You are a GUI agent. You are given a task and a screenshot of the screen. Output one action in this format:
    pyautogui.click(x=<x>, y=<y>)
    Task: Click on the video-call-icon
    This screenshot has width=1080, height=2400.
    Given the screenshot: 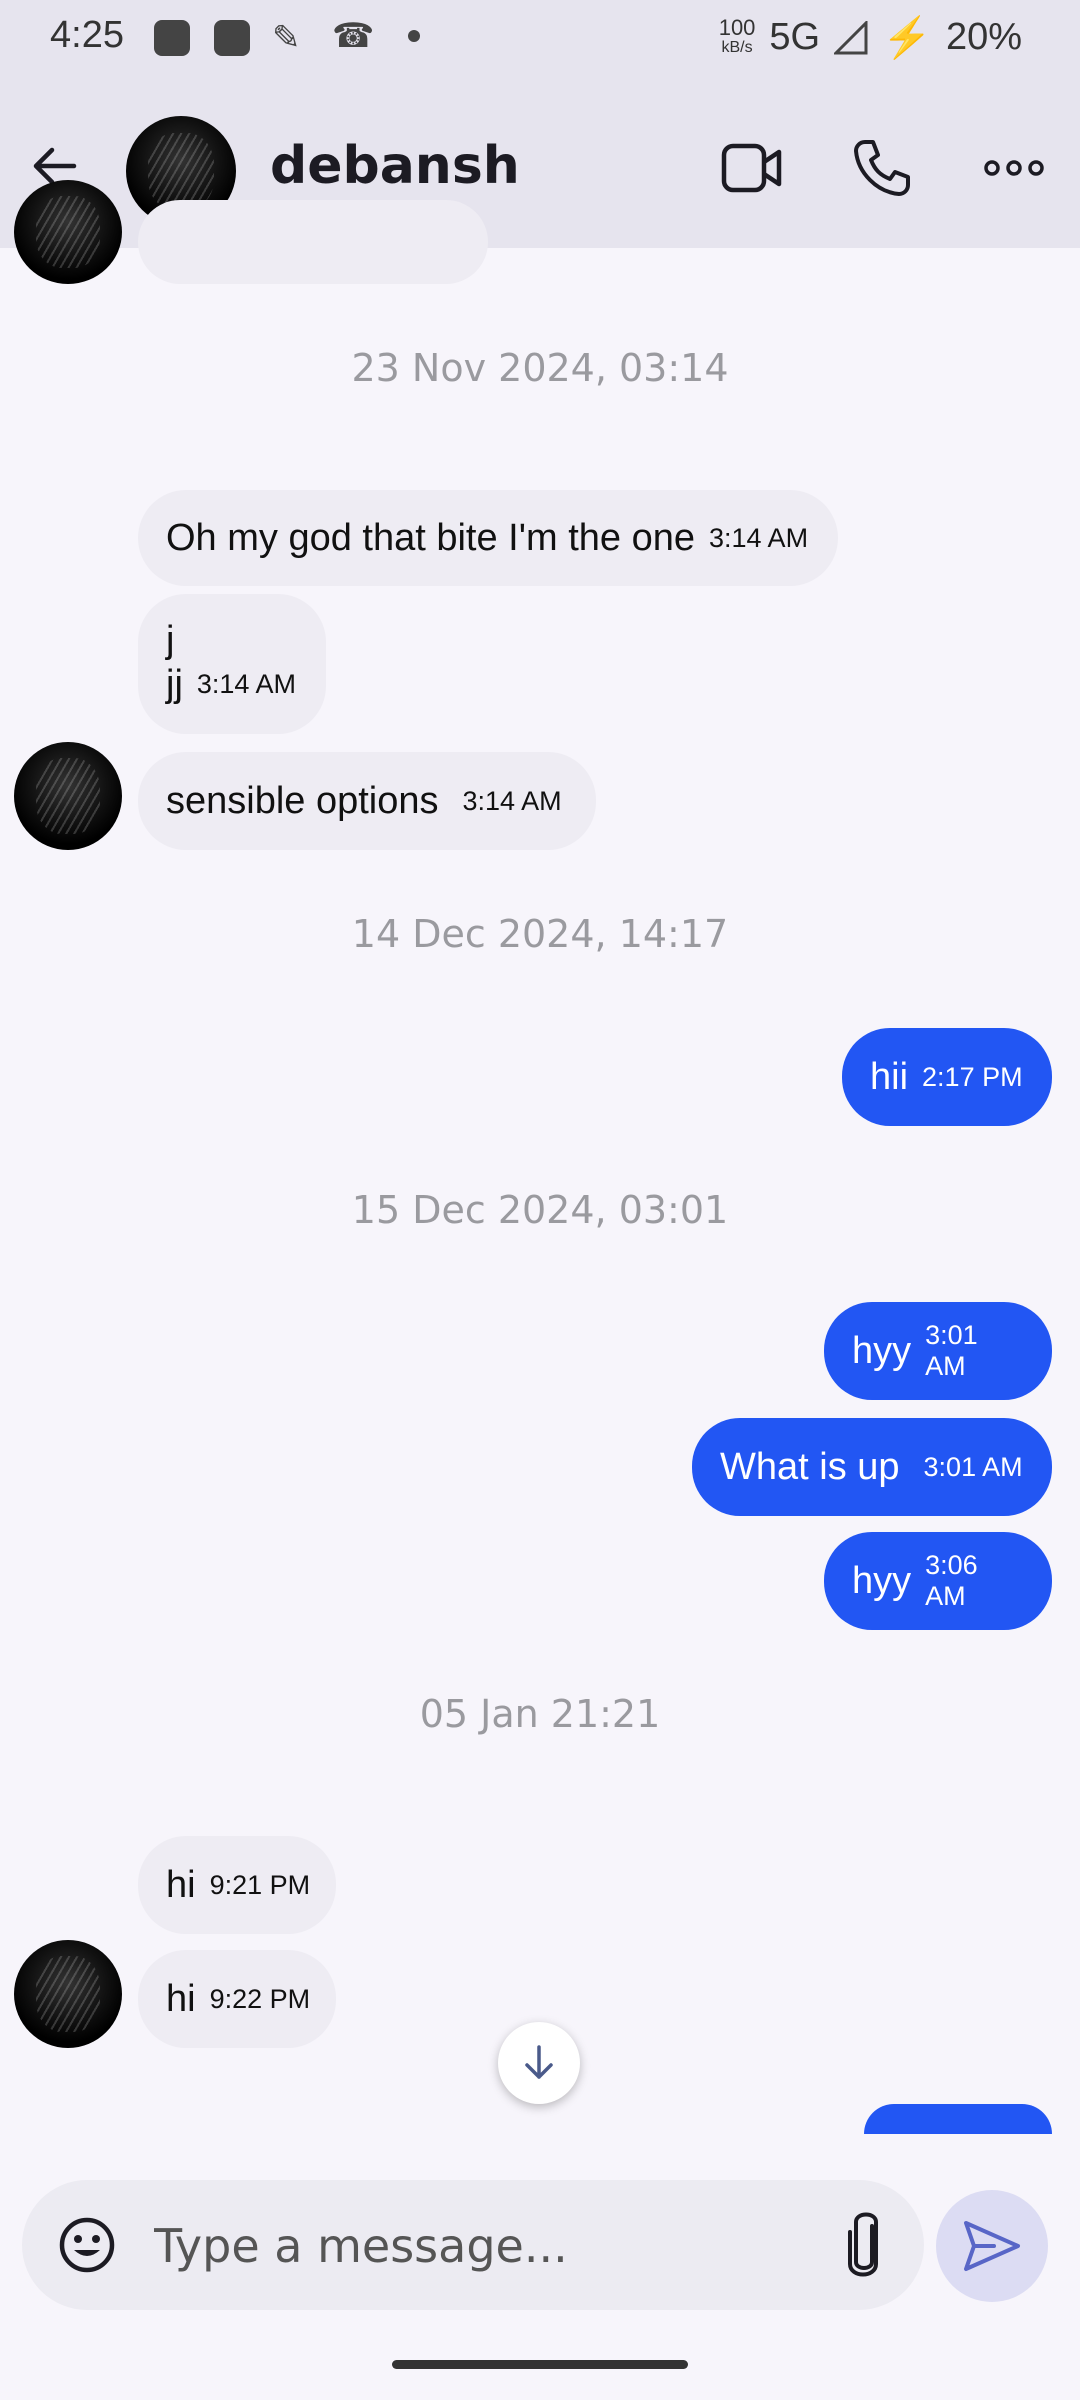 What is the action you would take?
    pyautogui.click(x=751, y=168)
    